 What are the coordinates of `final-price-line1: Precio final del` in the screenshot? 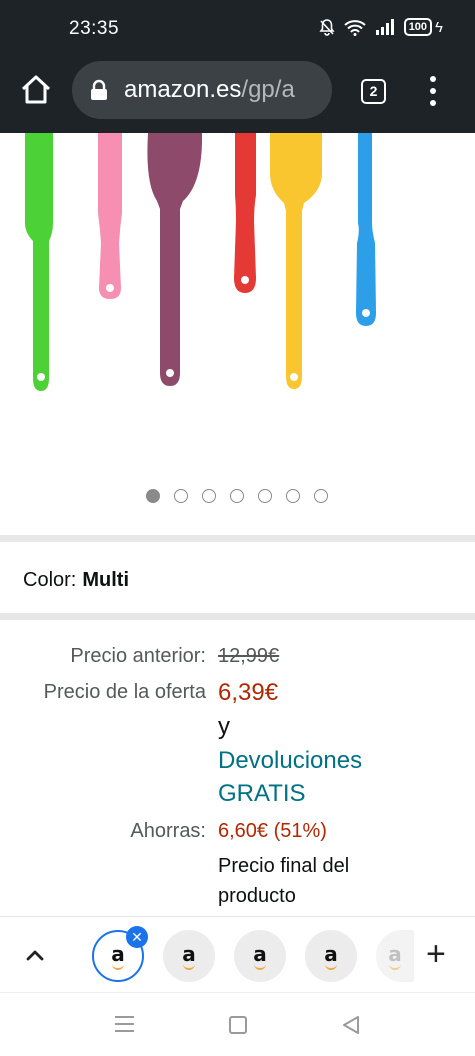 It's located at (284, 866).